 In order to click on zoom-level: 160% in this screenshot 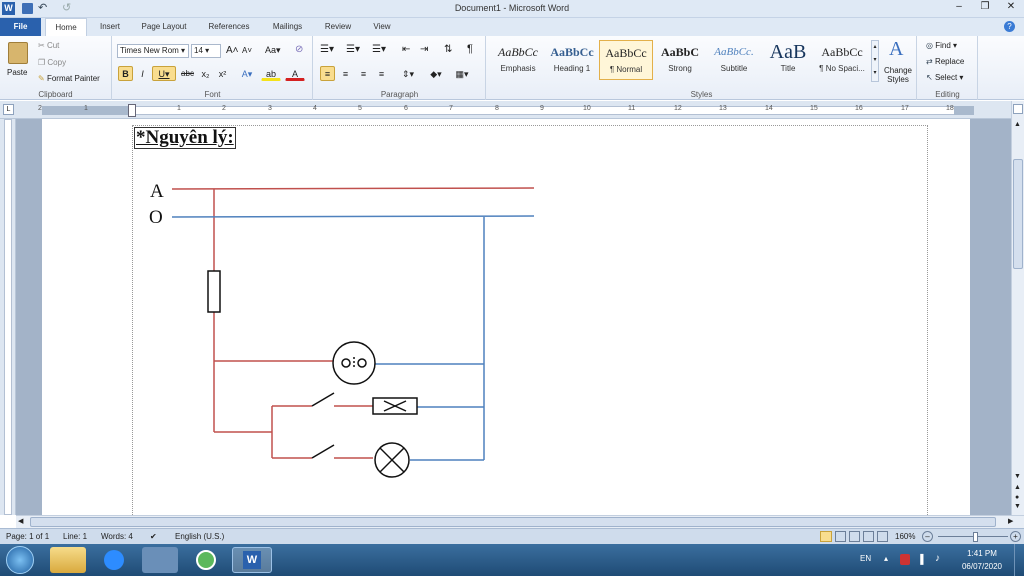, I will do `click(905, 536)`.